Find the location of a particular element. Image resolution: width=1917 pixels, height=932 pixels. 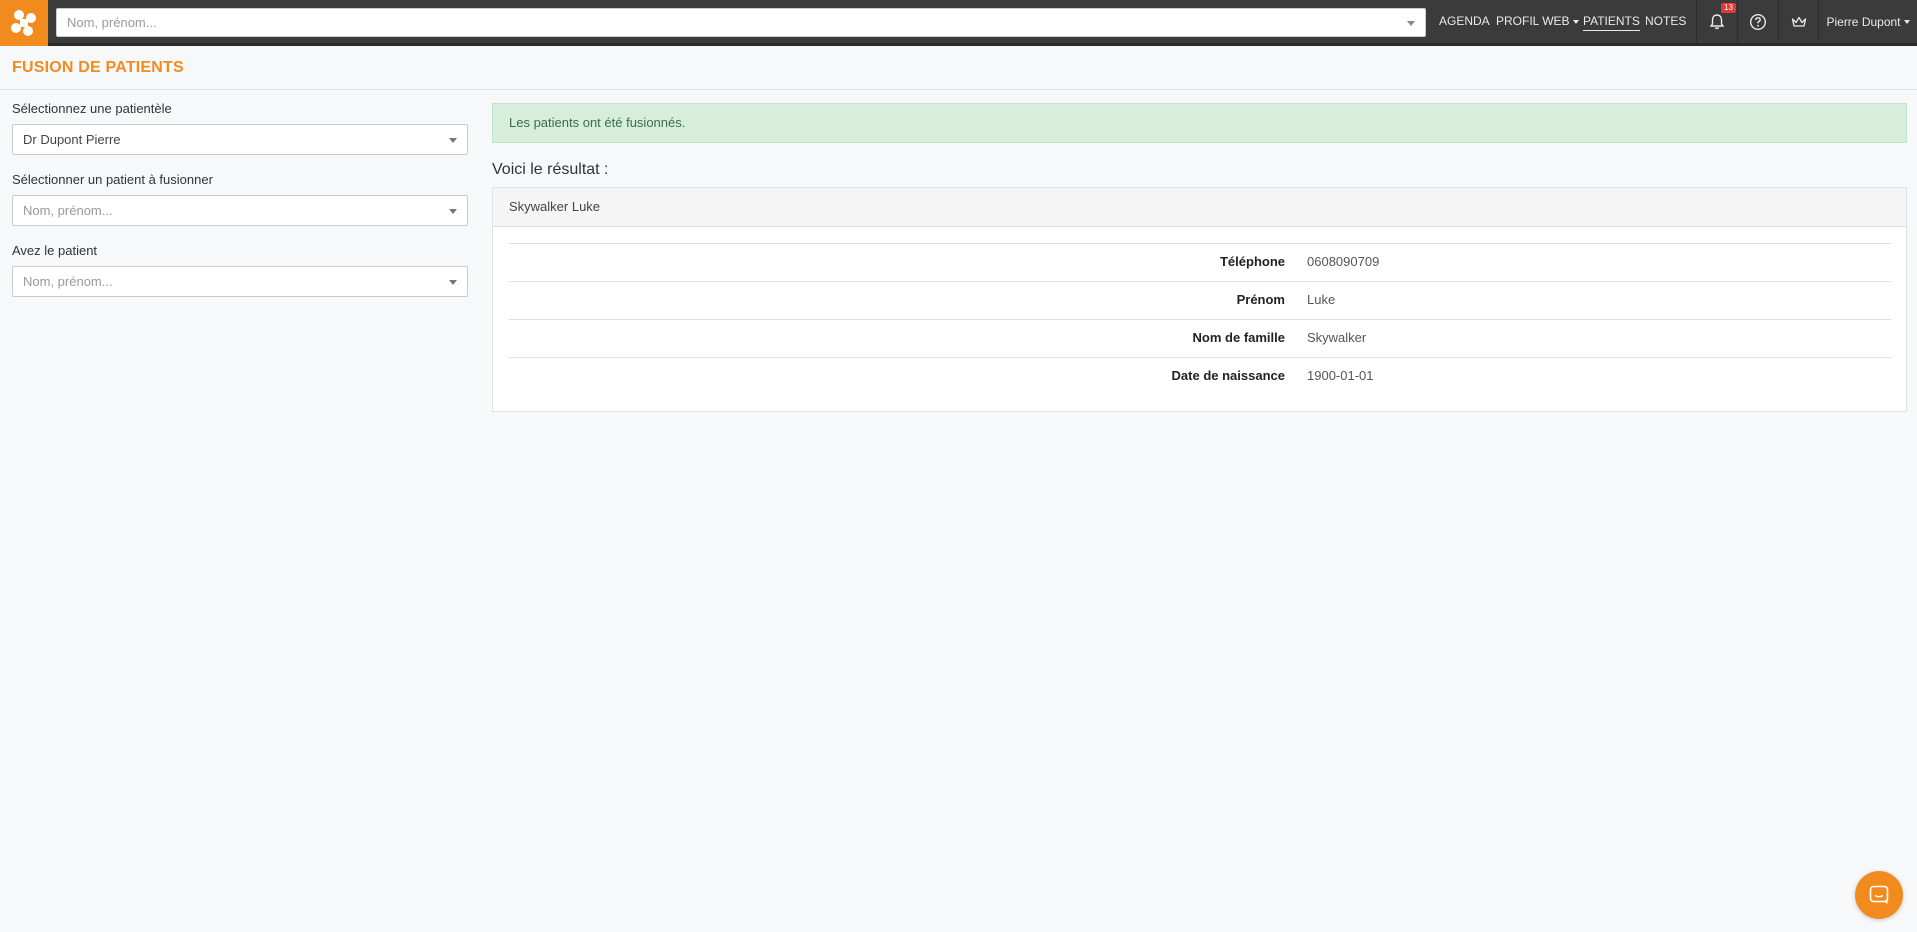

detail-key: Nom de famille is located at coordinates (1238, 337).